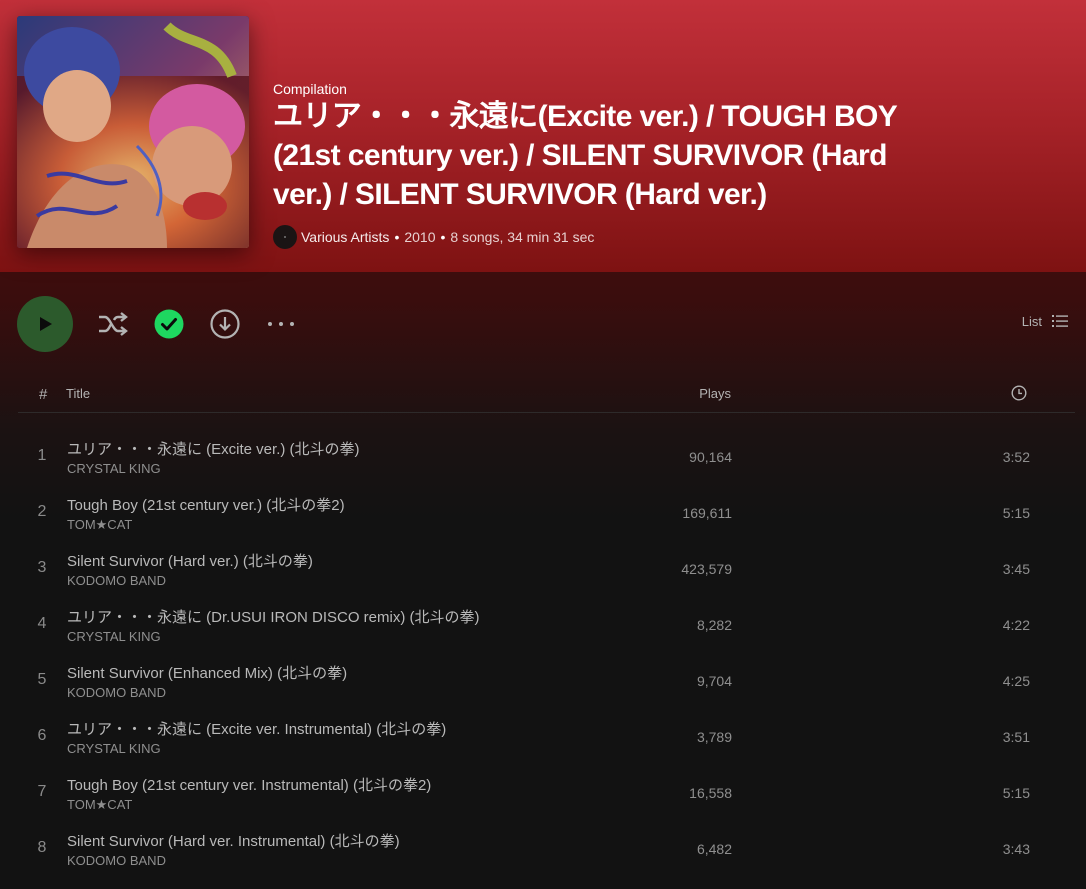 This screenshot has height=889, width=1086. I want to click on track-title: ユリア・・・永遠に (Excite ver.) (北斗の拳), so click(213, 448).